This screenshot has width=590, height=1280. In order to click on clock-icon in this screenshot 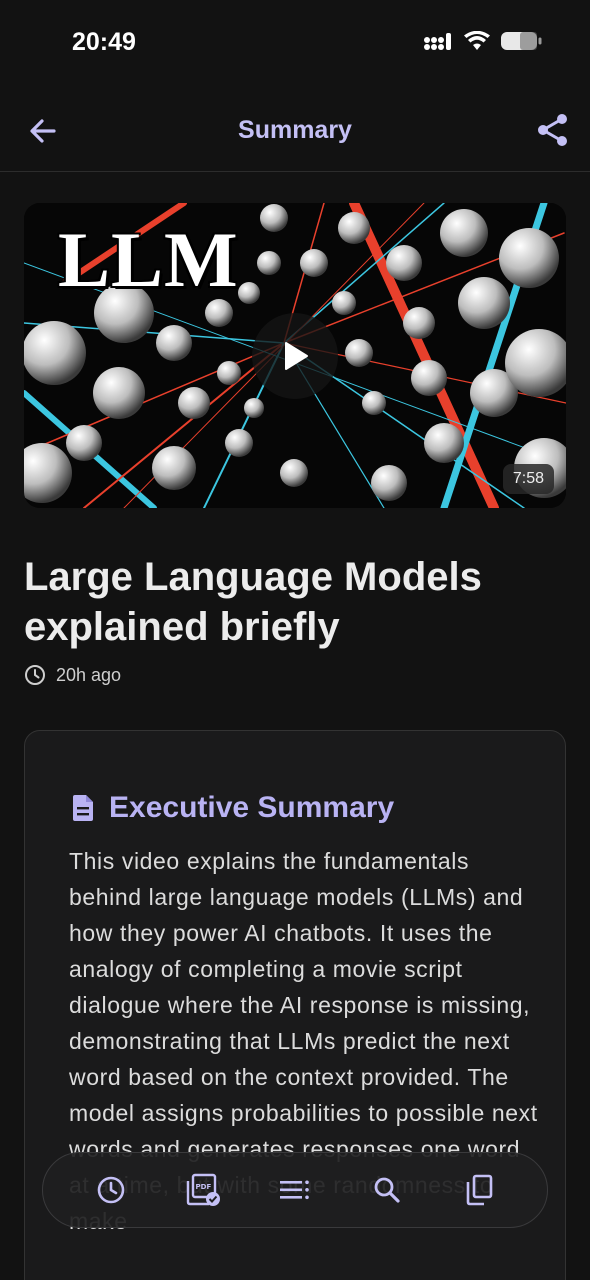, I will do `click(35, 675)`.